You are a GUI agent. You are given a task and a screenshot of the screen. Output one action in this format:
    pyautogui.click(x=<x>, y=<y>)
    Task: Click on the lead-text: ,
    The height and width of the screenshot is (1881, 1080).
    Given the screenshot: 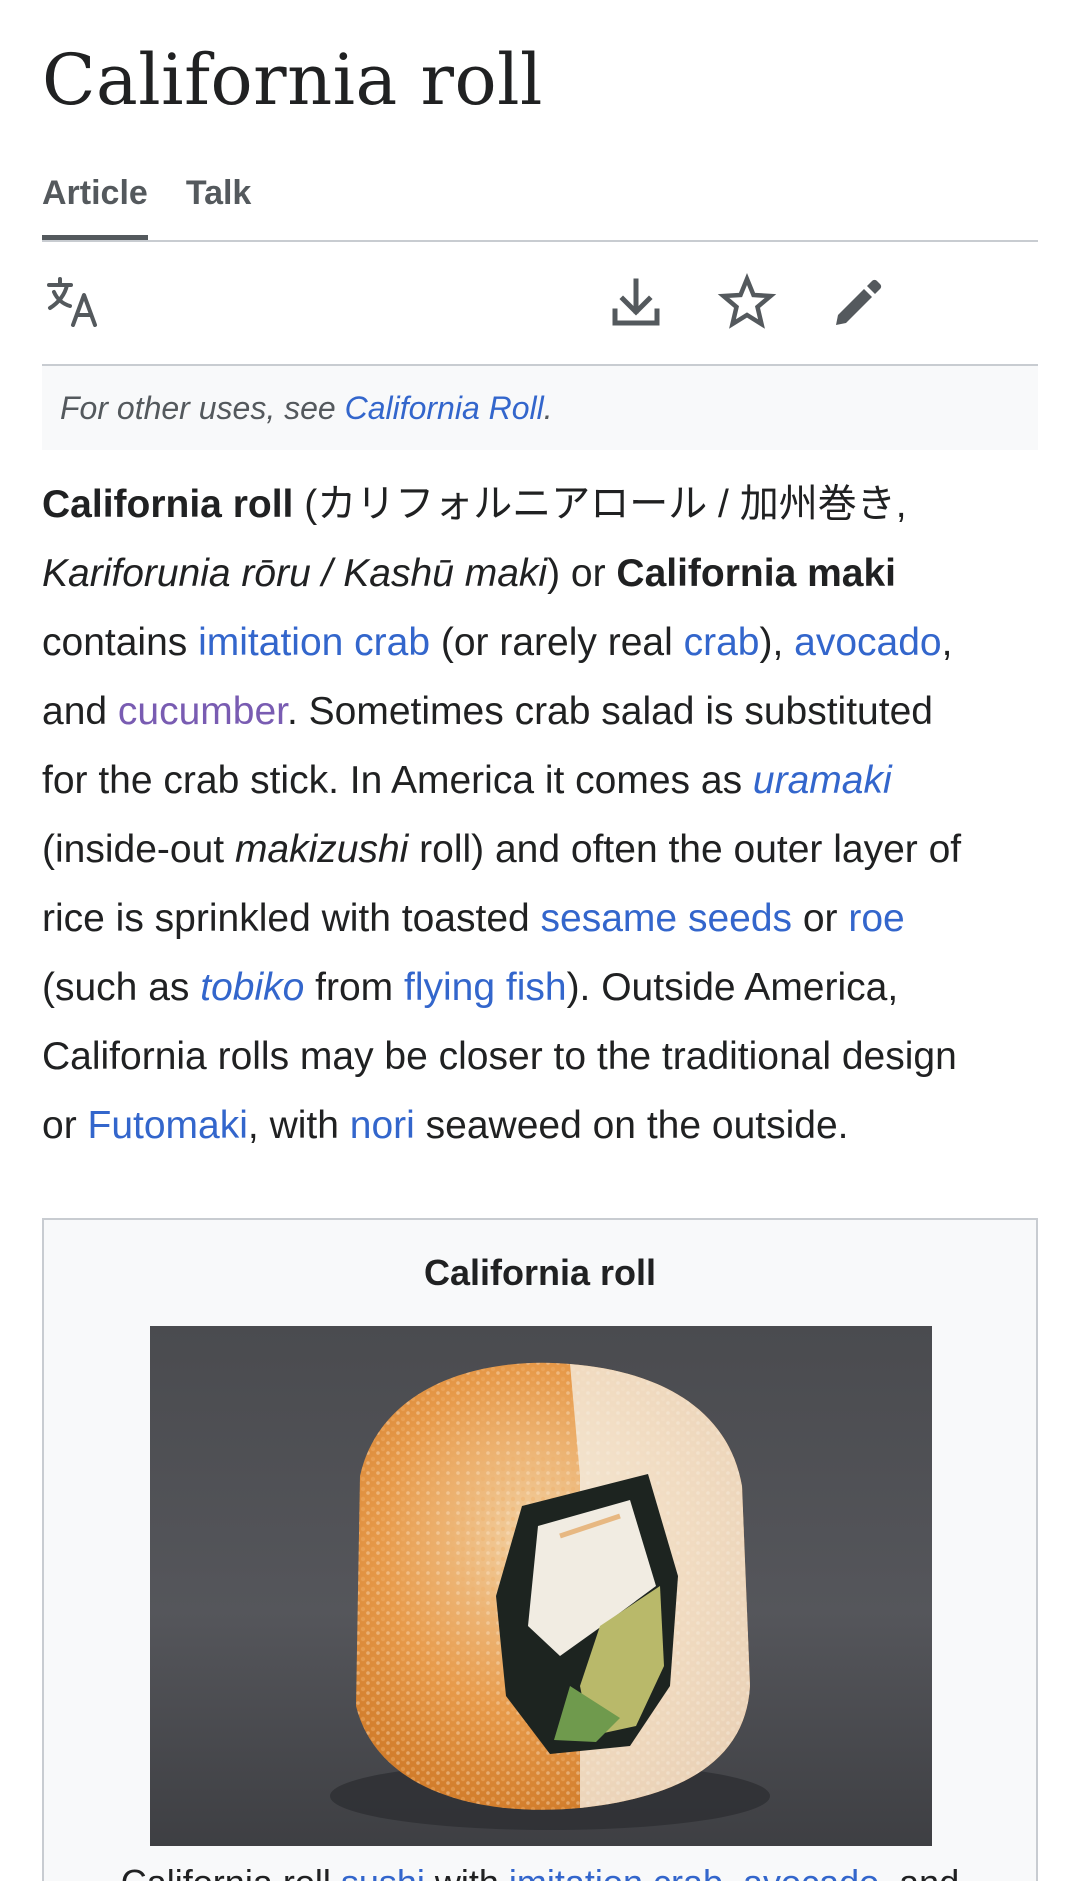 What is the action you would take?
    pyautogui.click(x=947, y=642)
    